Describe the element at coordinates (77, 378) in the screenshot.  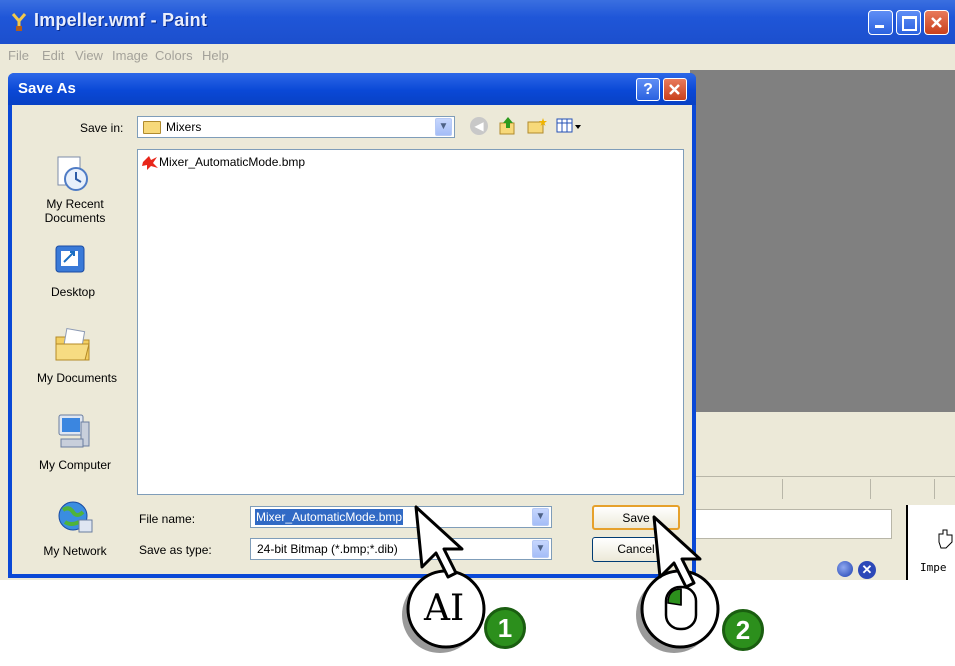
I see `place-my-documents: My Documents` at that location.